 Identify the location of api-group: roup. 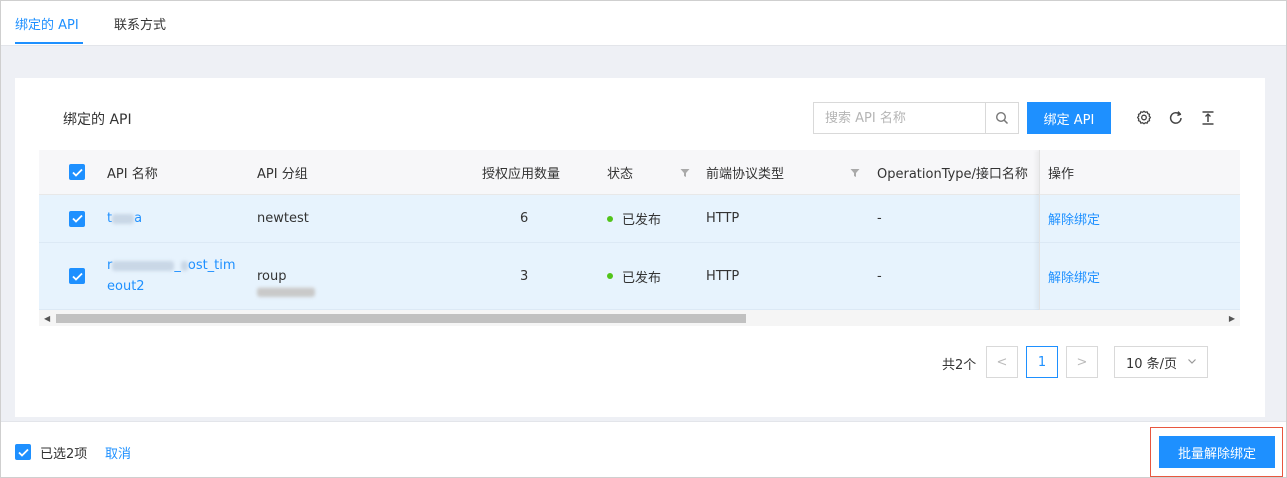
(286, 276).